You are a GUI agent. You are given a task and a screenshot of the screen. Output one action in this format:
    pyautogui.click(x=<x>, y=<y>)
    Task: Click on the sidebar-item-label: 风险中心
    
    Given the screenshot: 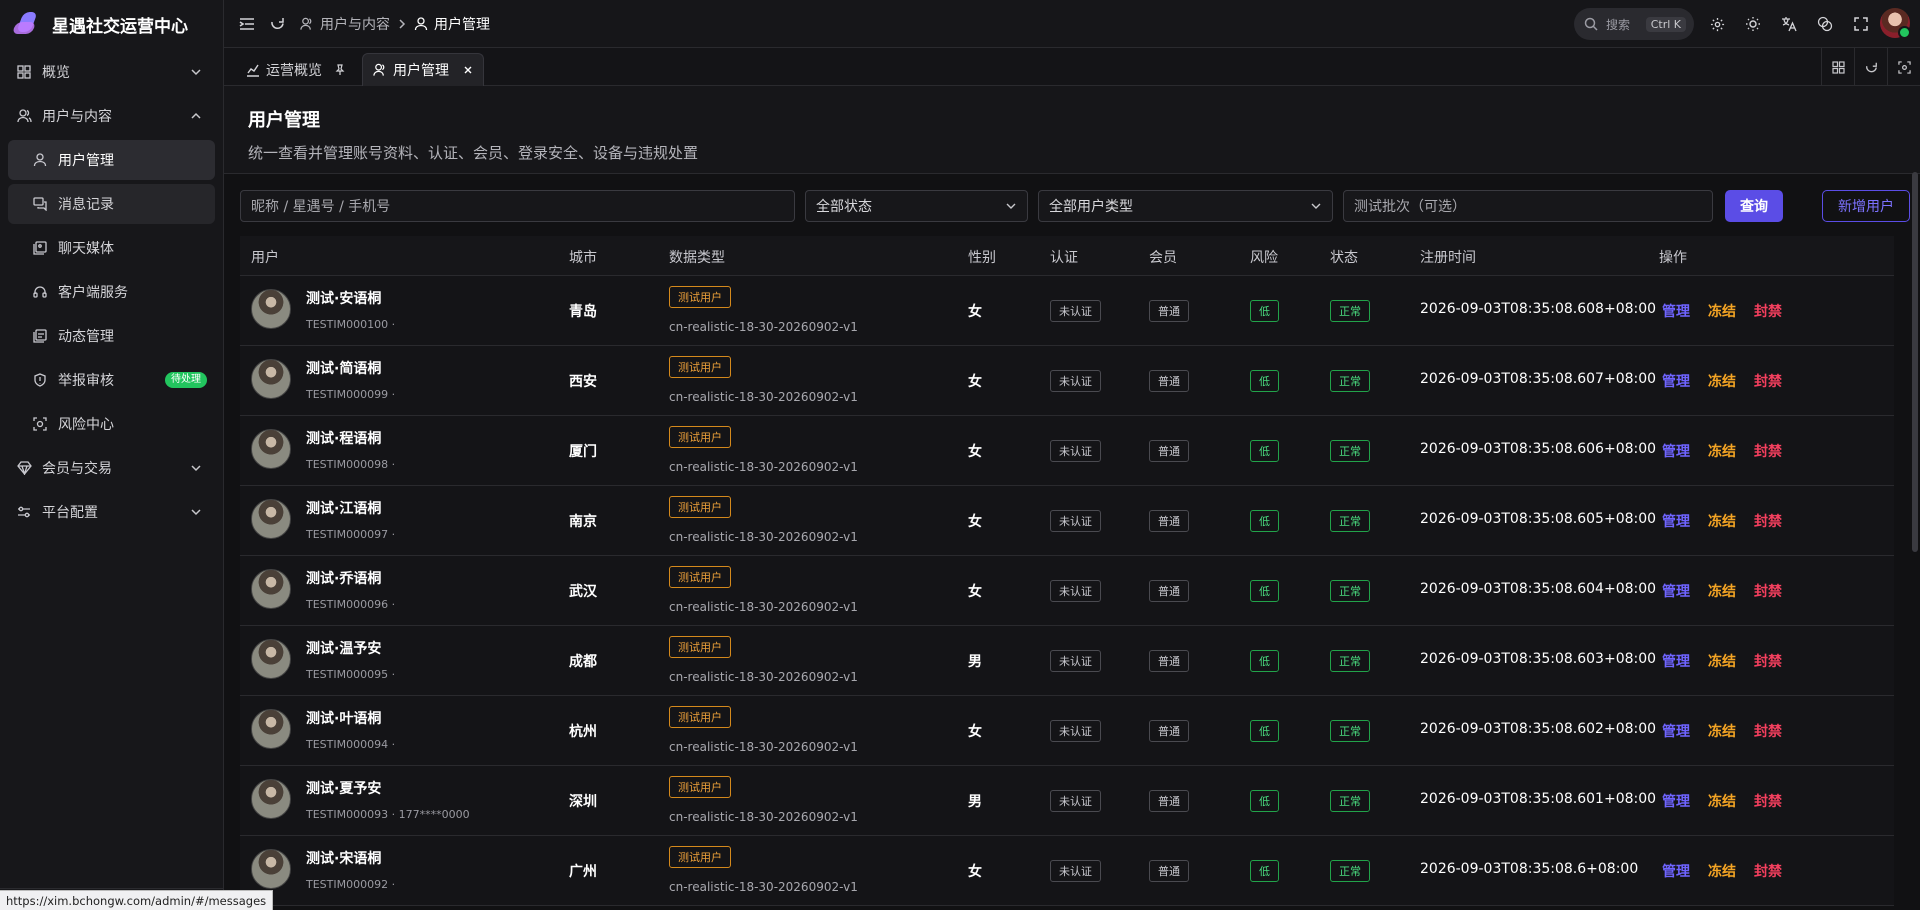 What is the action you would take?
    pyautogui.click(x=86, y=425)
    